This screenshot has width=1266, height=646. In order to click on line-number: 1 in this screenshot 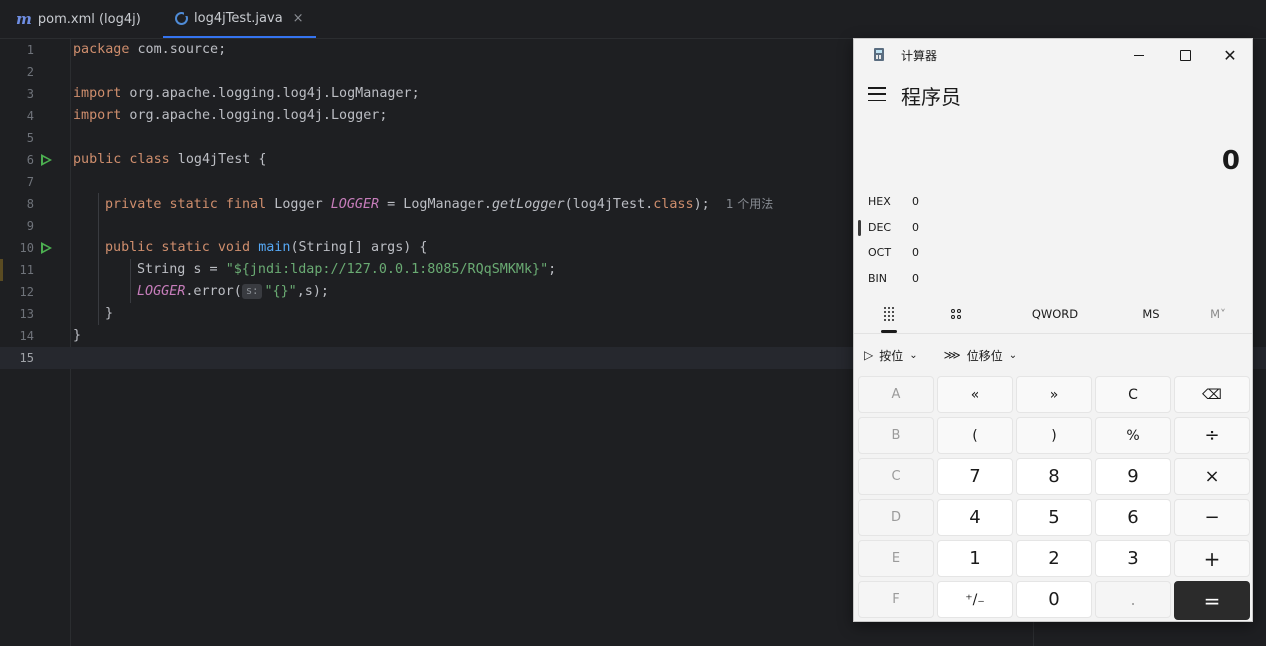, I will do `click(30, 50)`.